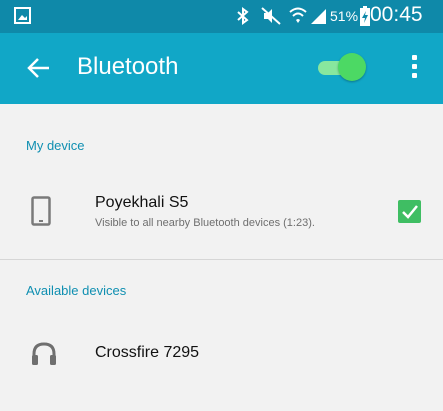 This screenshot has width=443, height=411. I want to click on page-title: Bluetooth, so click(128, 66).